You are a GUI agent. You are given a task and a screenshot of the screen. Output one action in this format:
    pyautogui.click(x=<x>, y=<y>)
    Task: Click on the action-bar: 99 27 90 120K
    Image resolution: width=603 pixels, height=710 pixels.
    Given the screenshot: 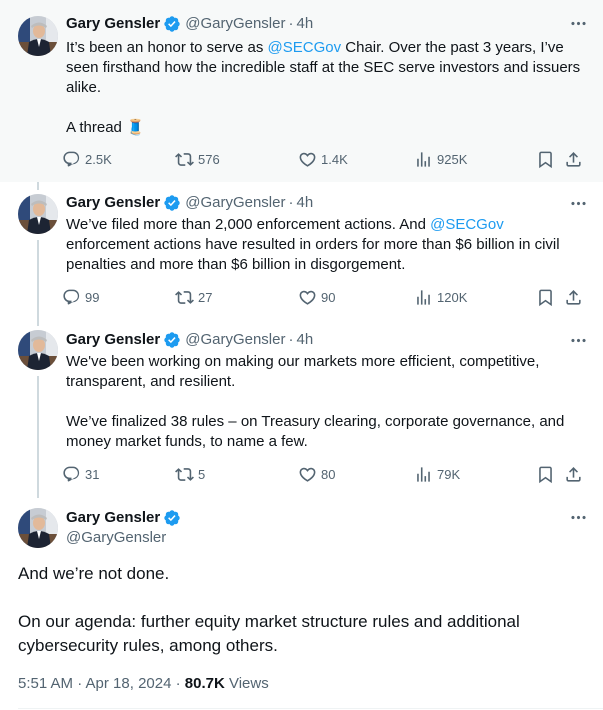 What is the action you would take?
    pyautogui.click(x=324, y=297)
    